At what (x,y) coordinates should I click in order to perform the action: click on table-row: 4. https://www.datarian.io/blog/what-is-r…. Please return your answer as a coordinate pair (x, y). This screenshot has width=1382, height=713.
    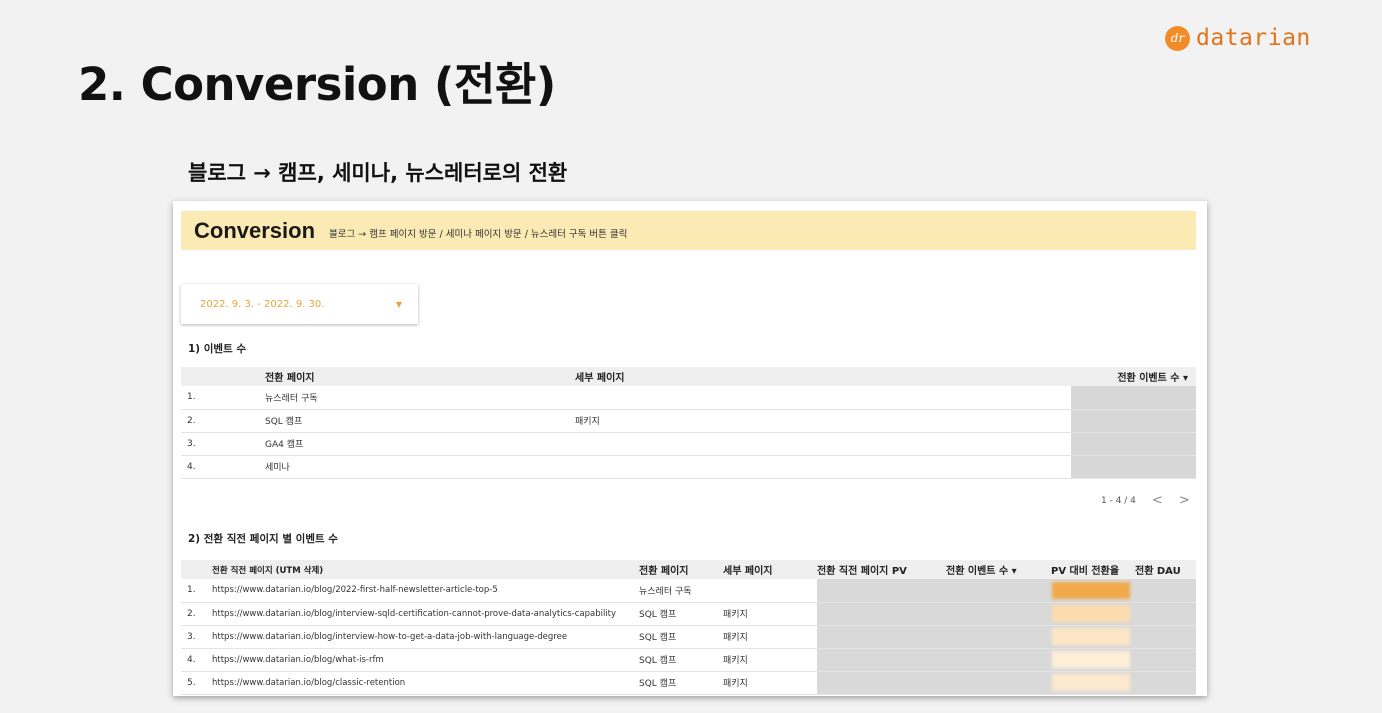
    Looking at the image, I should click on (688, 660).